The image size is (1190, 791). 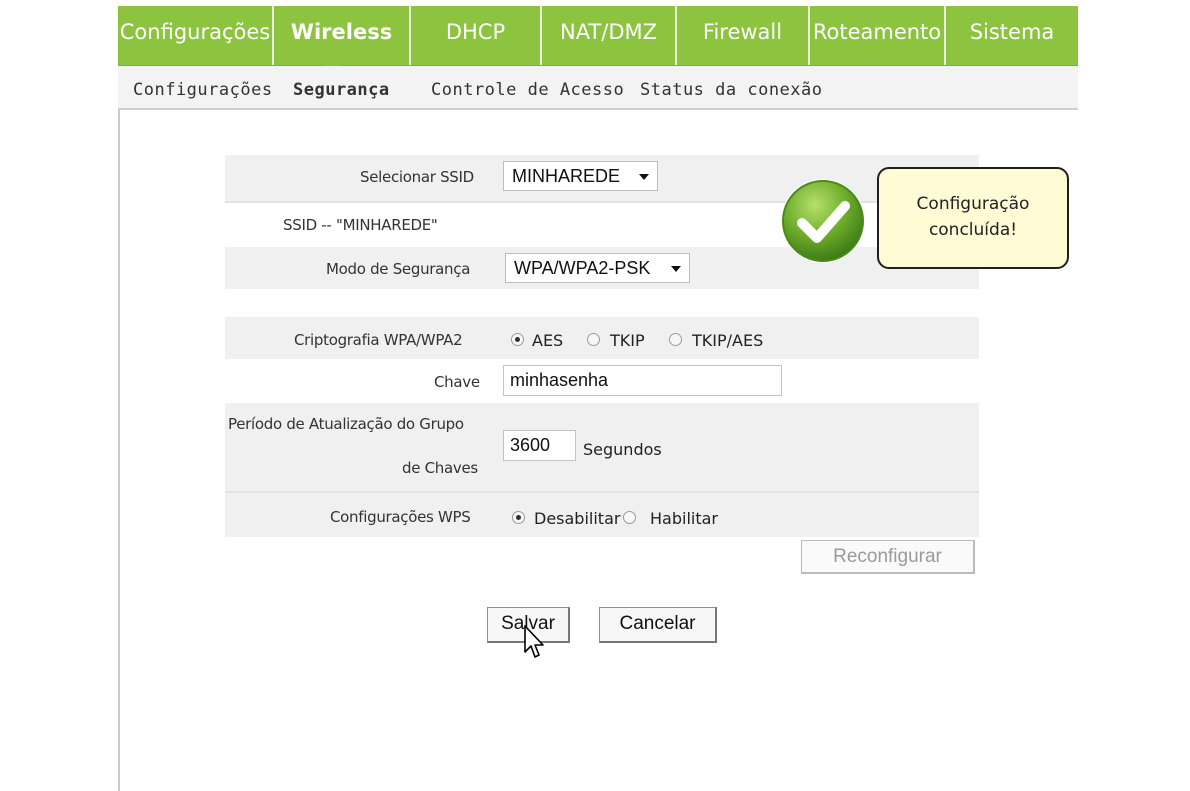 I want to click on tab-dhcp: DHCP, so click(x=476, y=35).